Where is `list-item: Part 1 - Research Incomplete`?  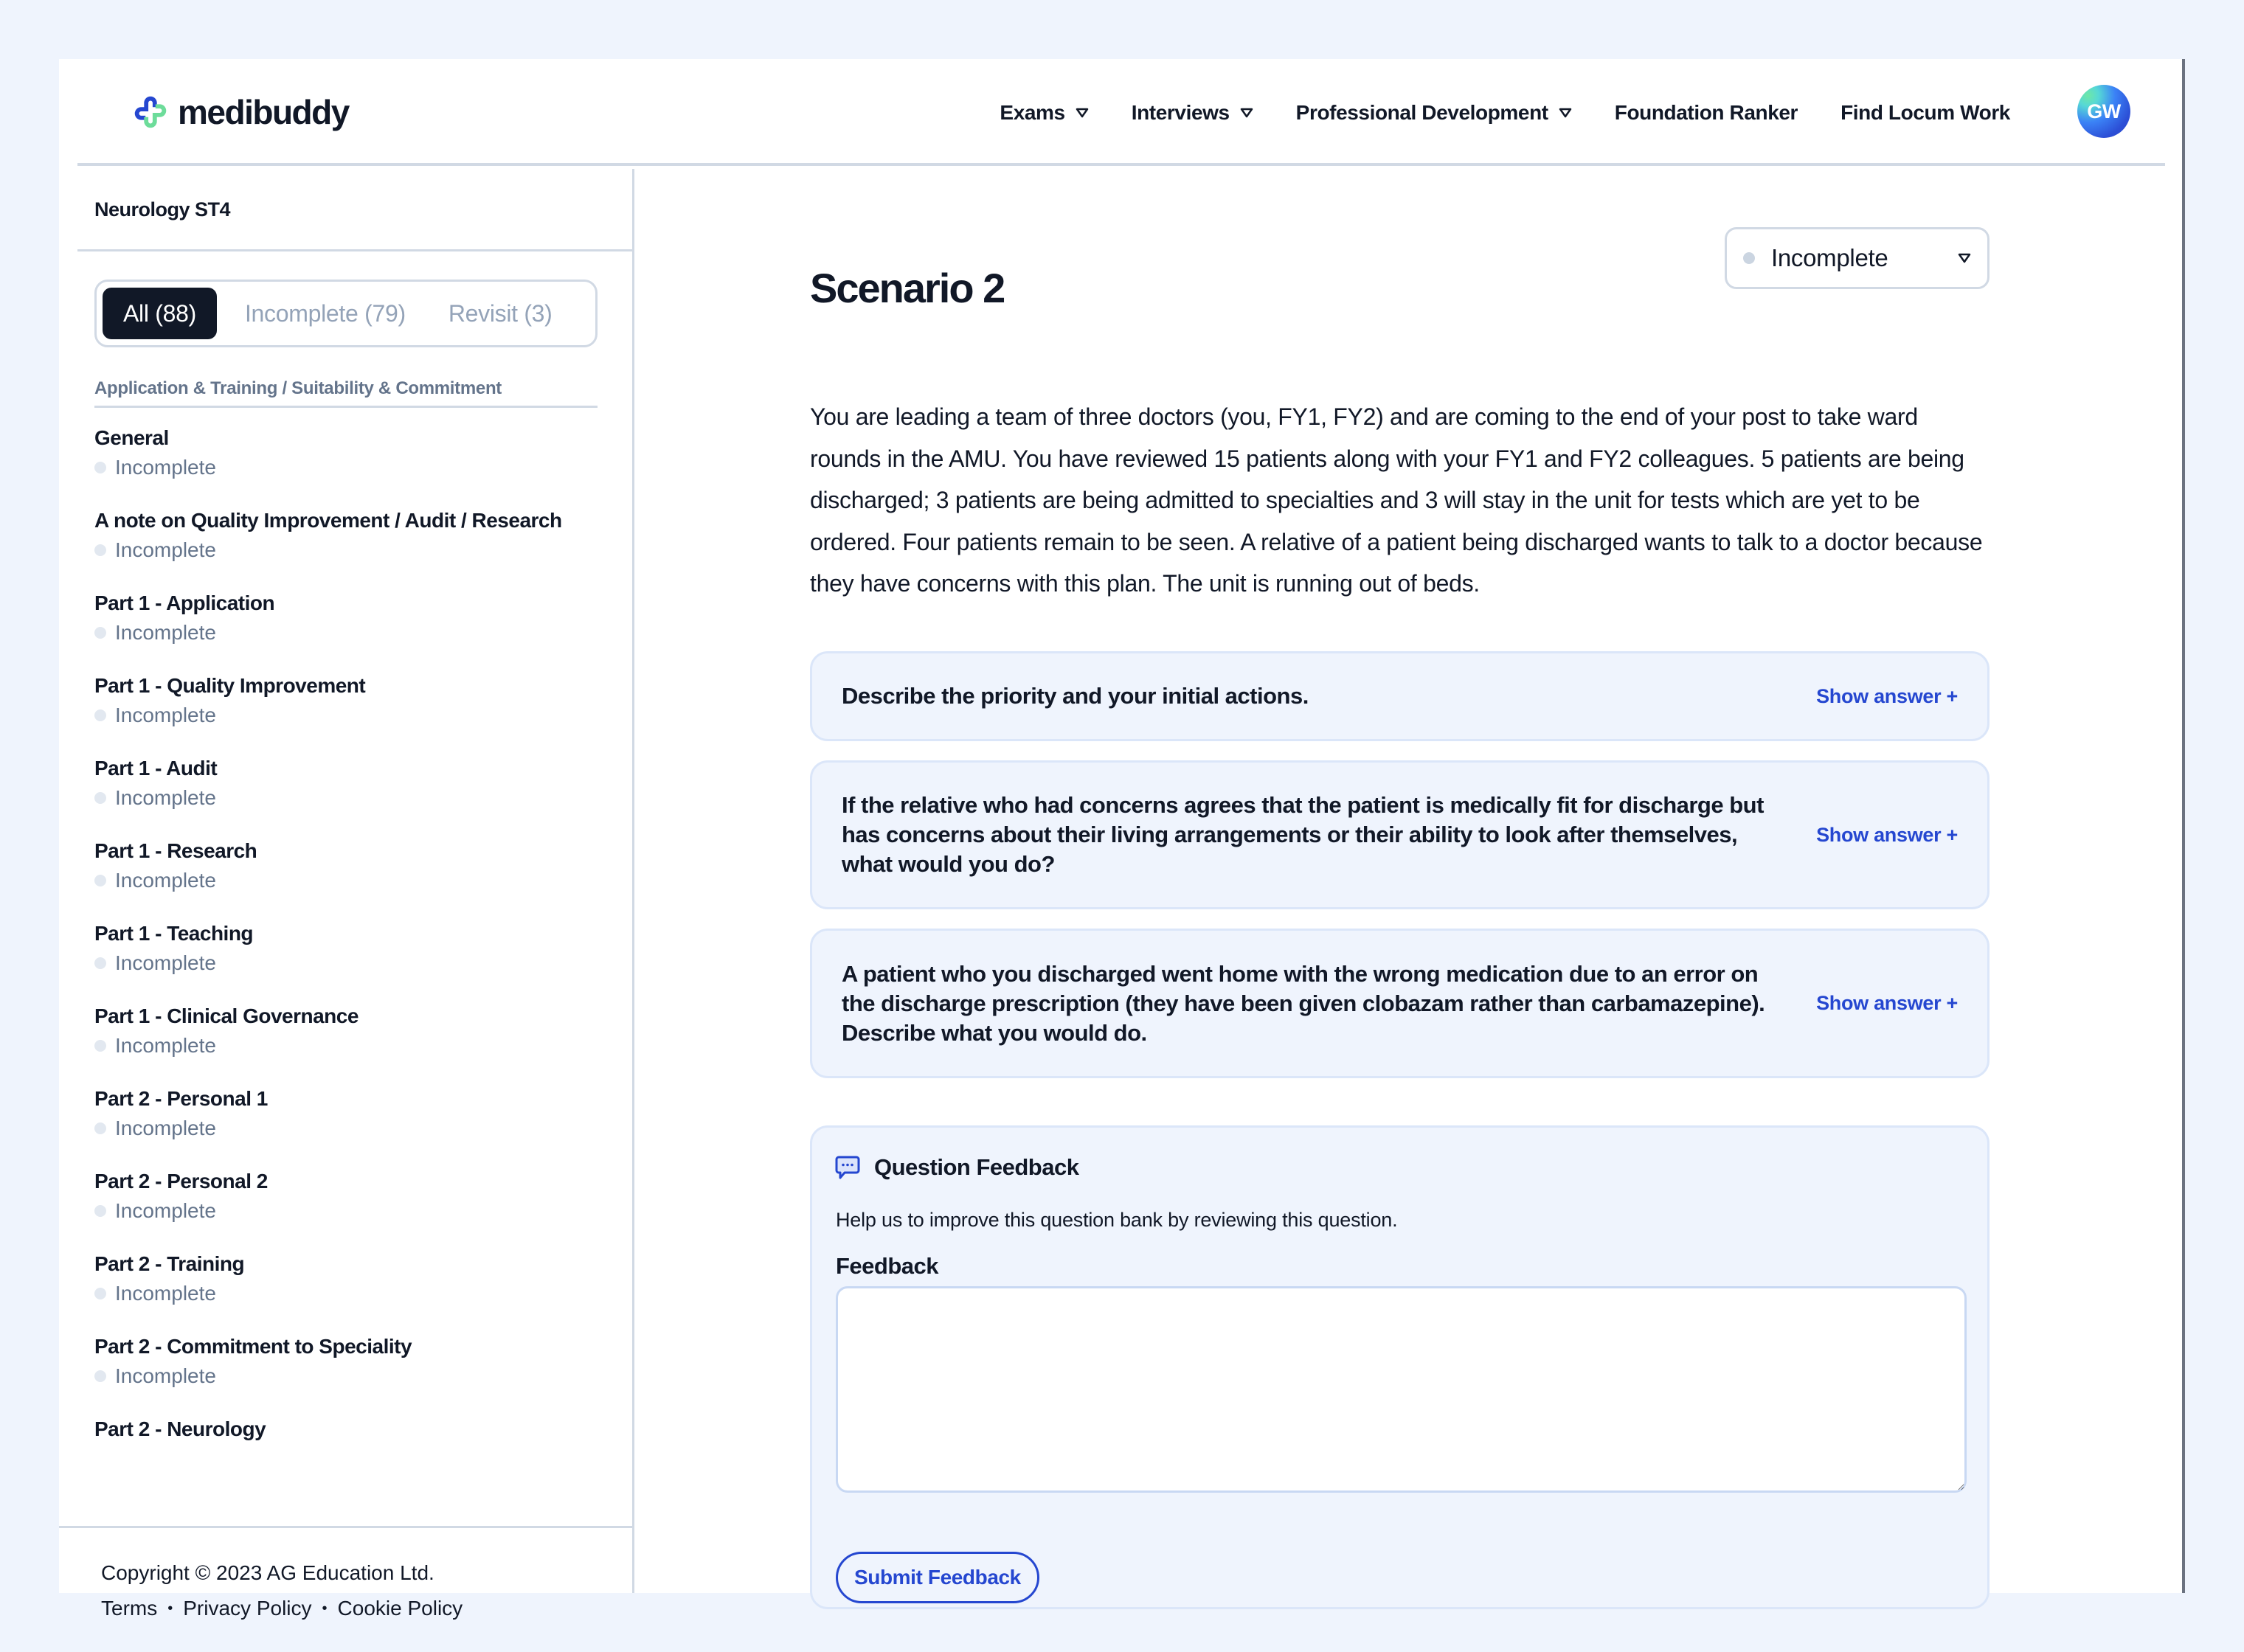 list-item: Part 1 - Research Incomplete is located at coordinates (360, 877).